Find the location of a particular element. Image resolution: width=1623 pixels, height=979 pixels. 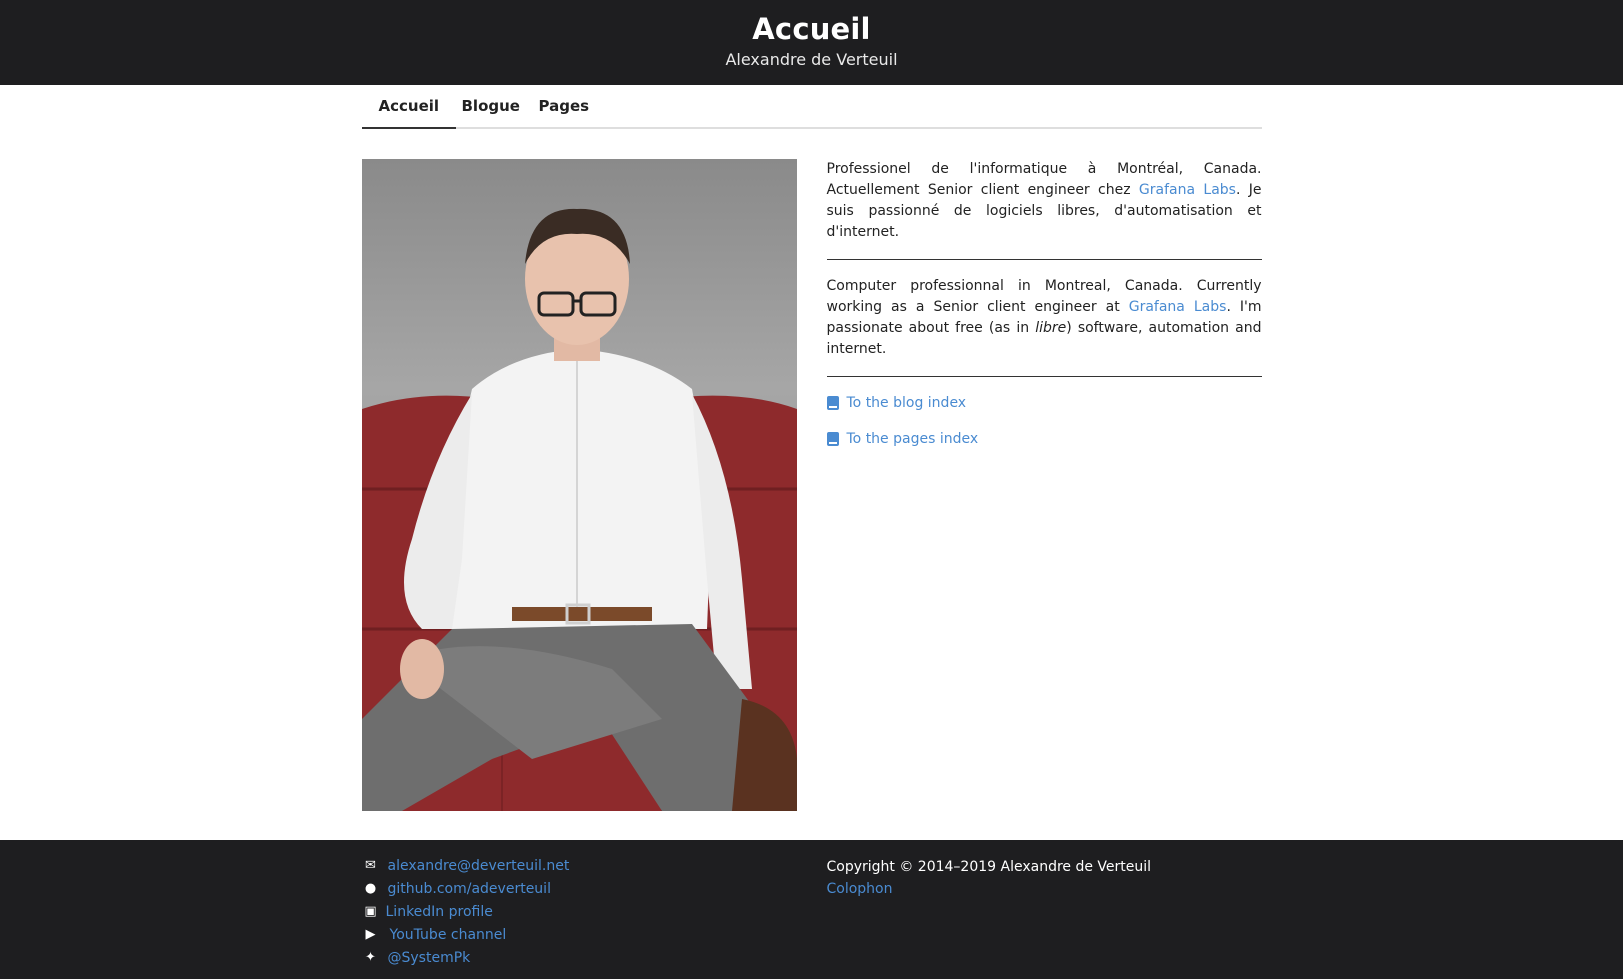

tab-accueil: Accueil is located at coordinates (409, 113).